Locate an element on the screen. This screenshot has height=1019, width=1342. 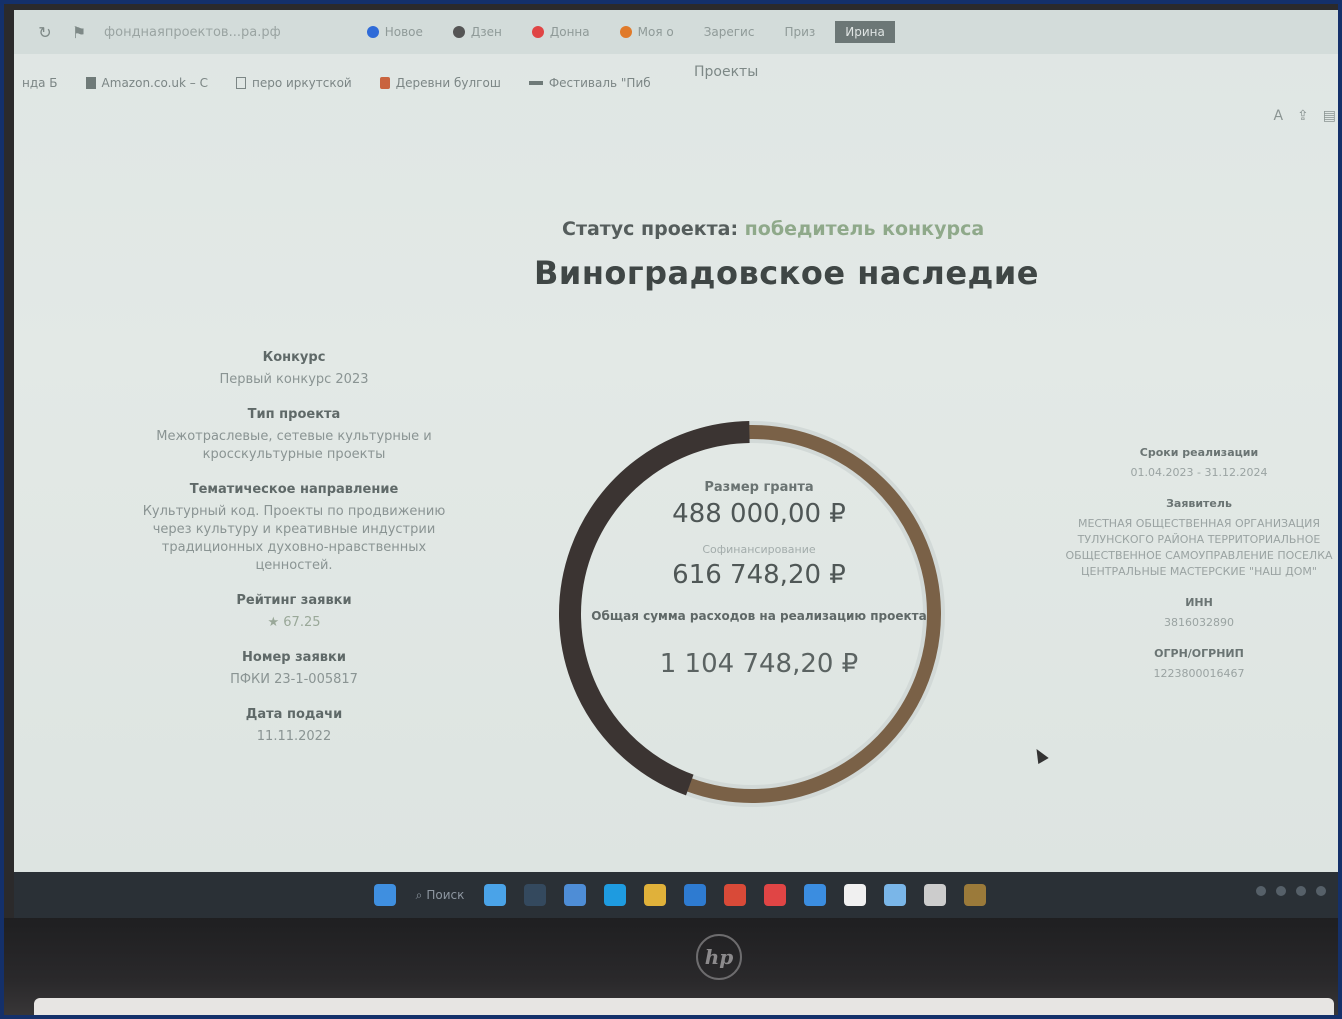
share-icon: ⇪ is located at coordinates (1303, 116).